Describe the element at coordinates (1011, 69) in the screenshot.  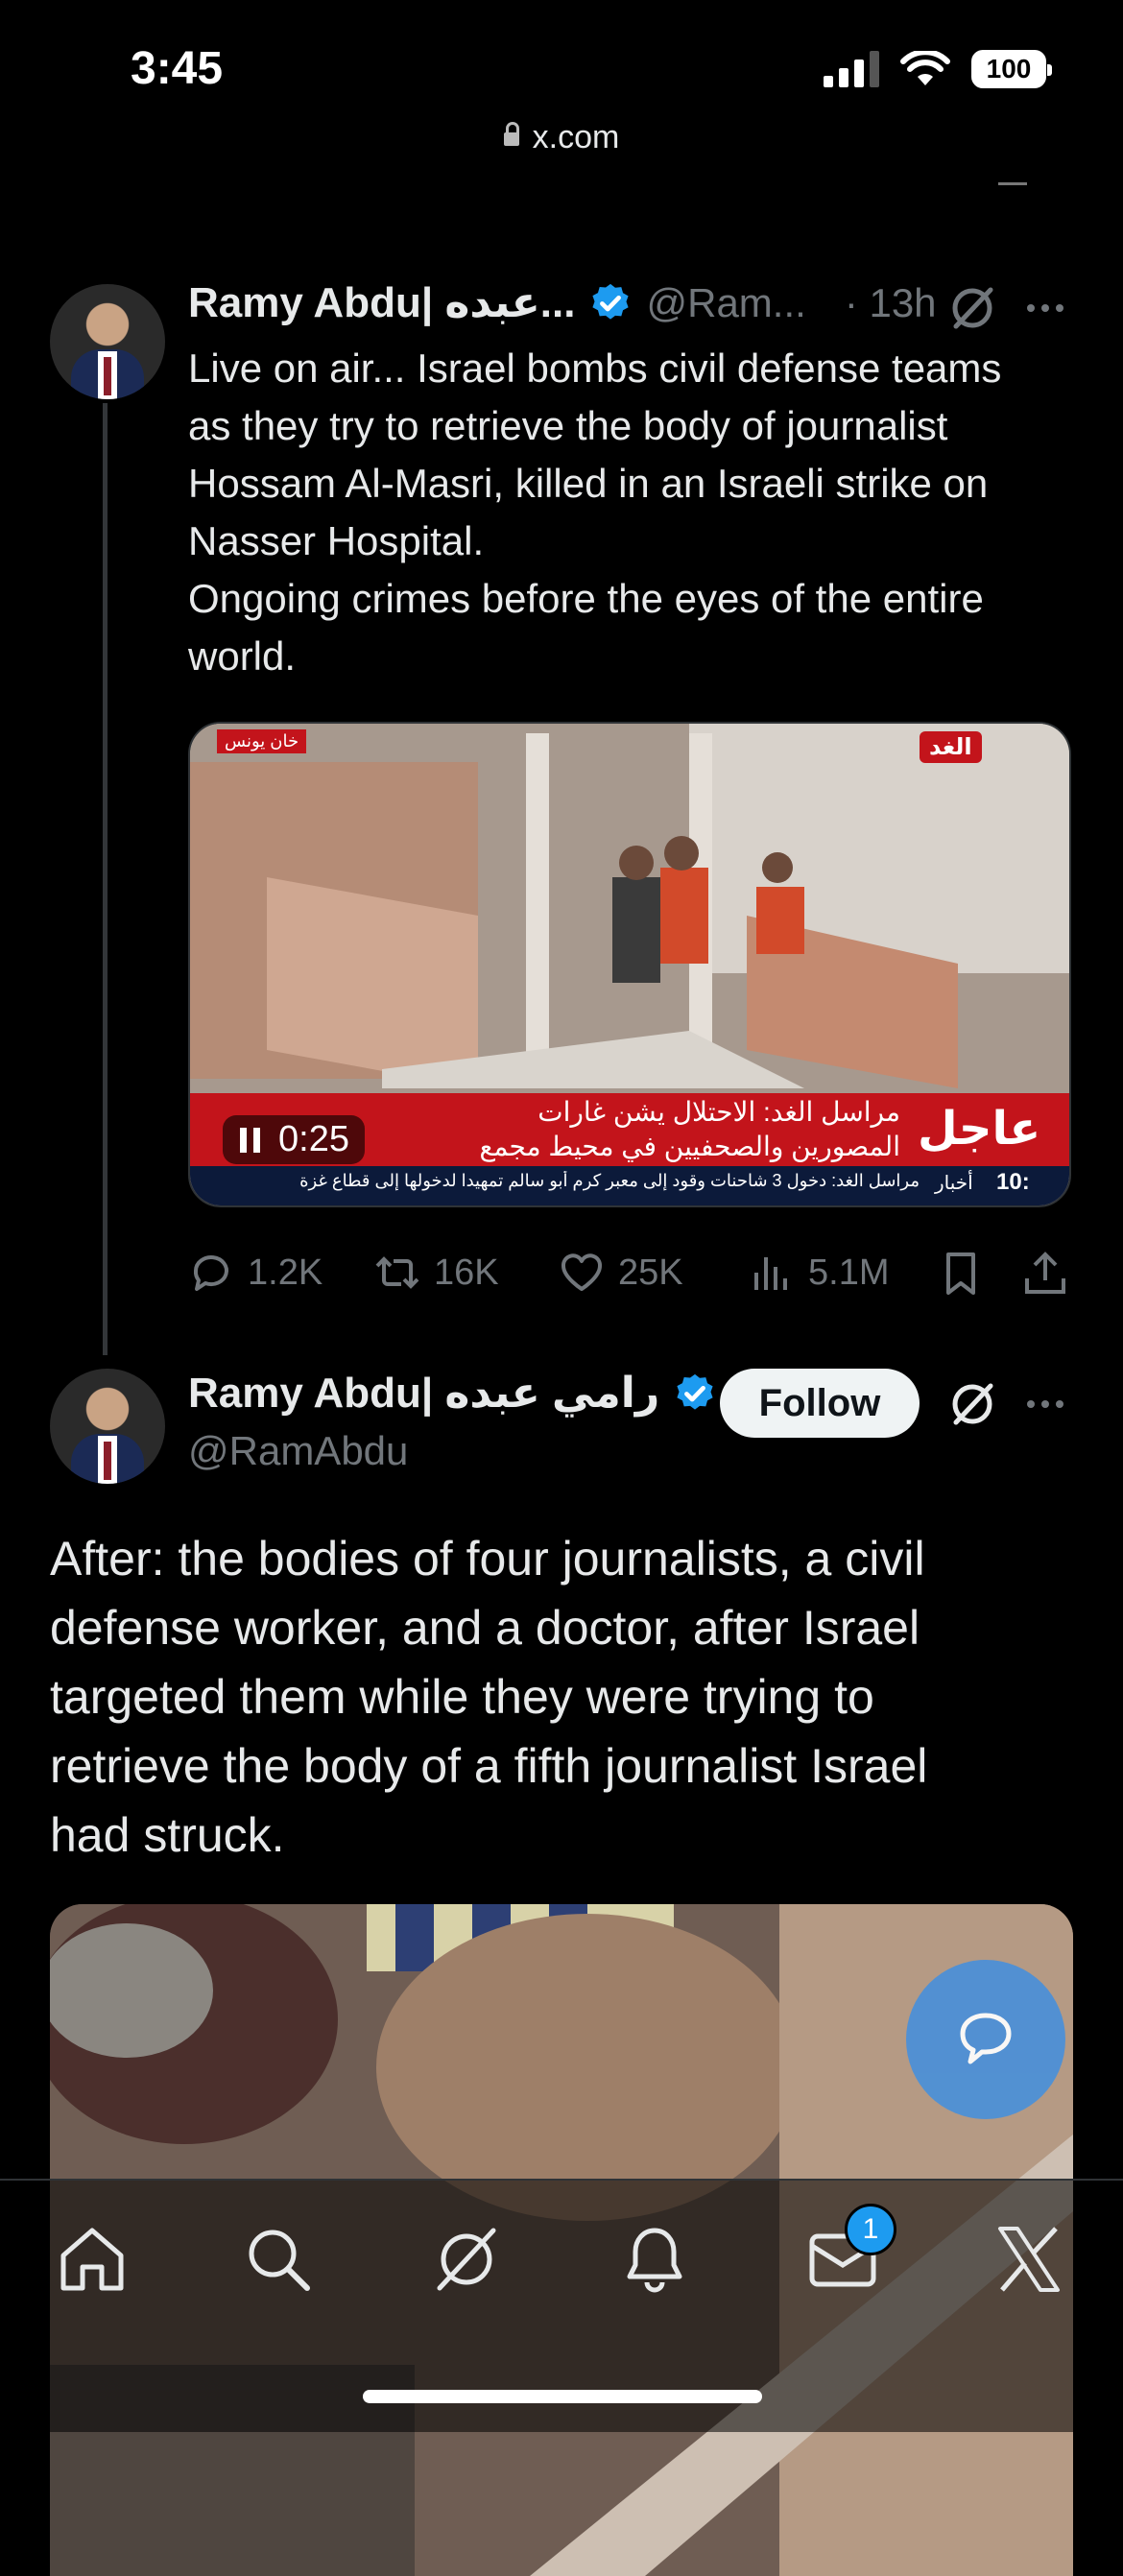
I see `battery-icon: 100` at that location.